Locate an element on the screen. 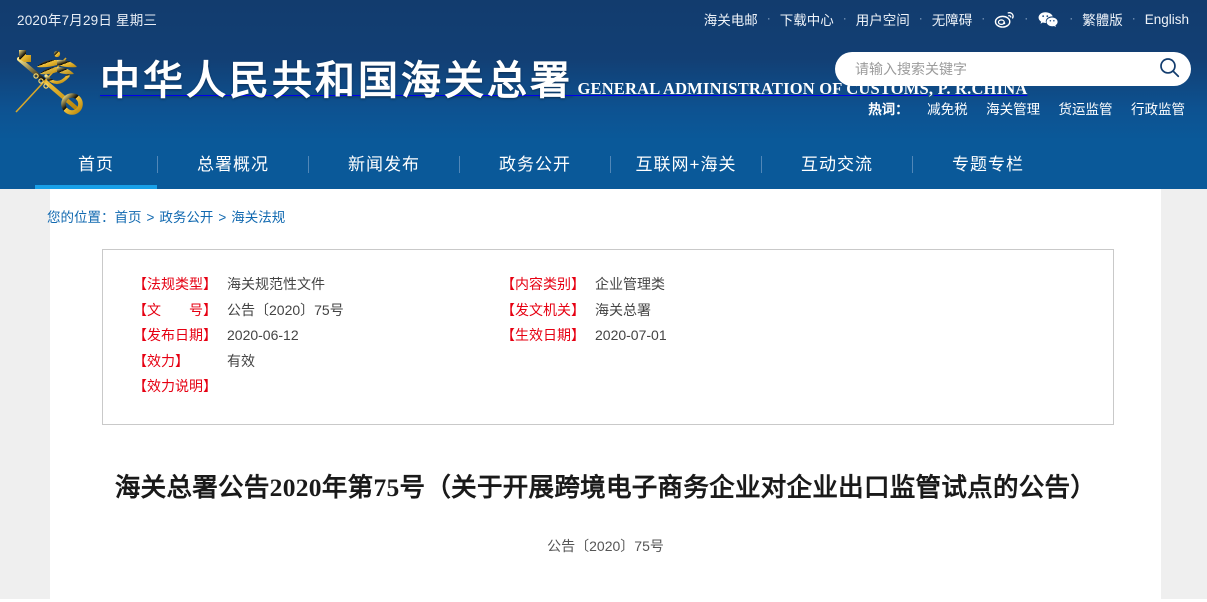 The height and width of the screenshot is (602, 1207). nav-item-government-affairs: 政务公开 is located at coordinates (535, 164).